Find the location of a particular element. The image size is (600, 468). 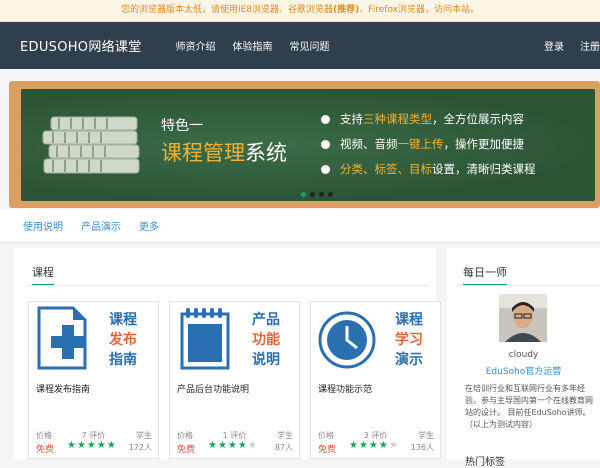

svg-text: 说明 is located at coordinates (266, 359).